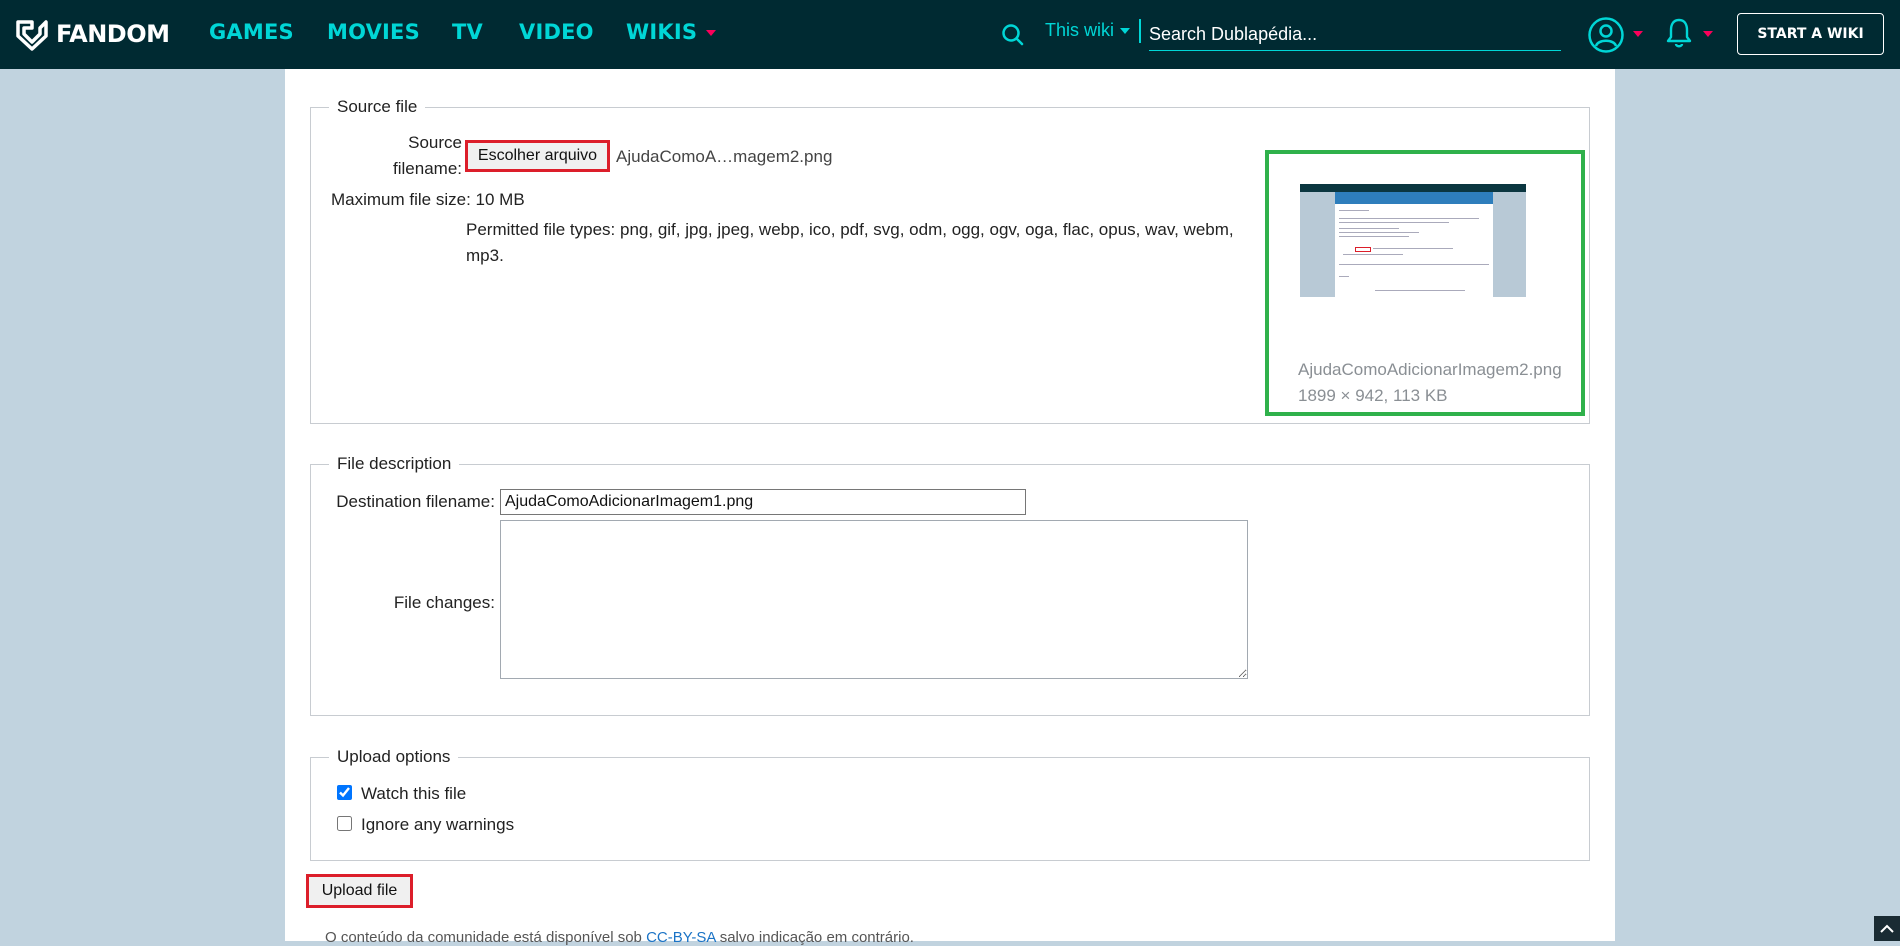 The image size is (1900, 946). I want to click on fandom-logo: FANDOM, so click(92, 34).